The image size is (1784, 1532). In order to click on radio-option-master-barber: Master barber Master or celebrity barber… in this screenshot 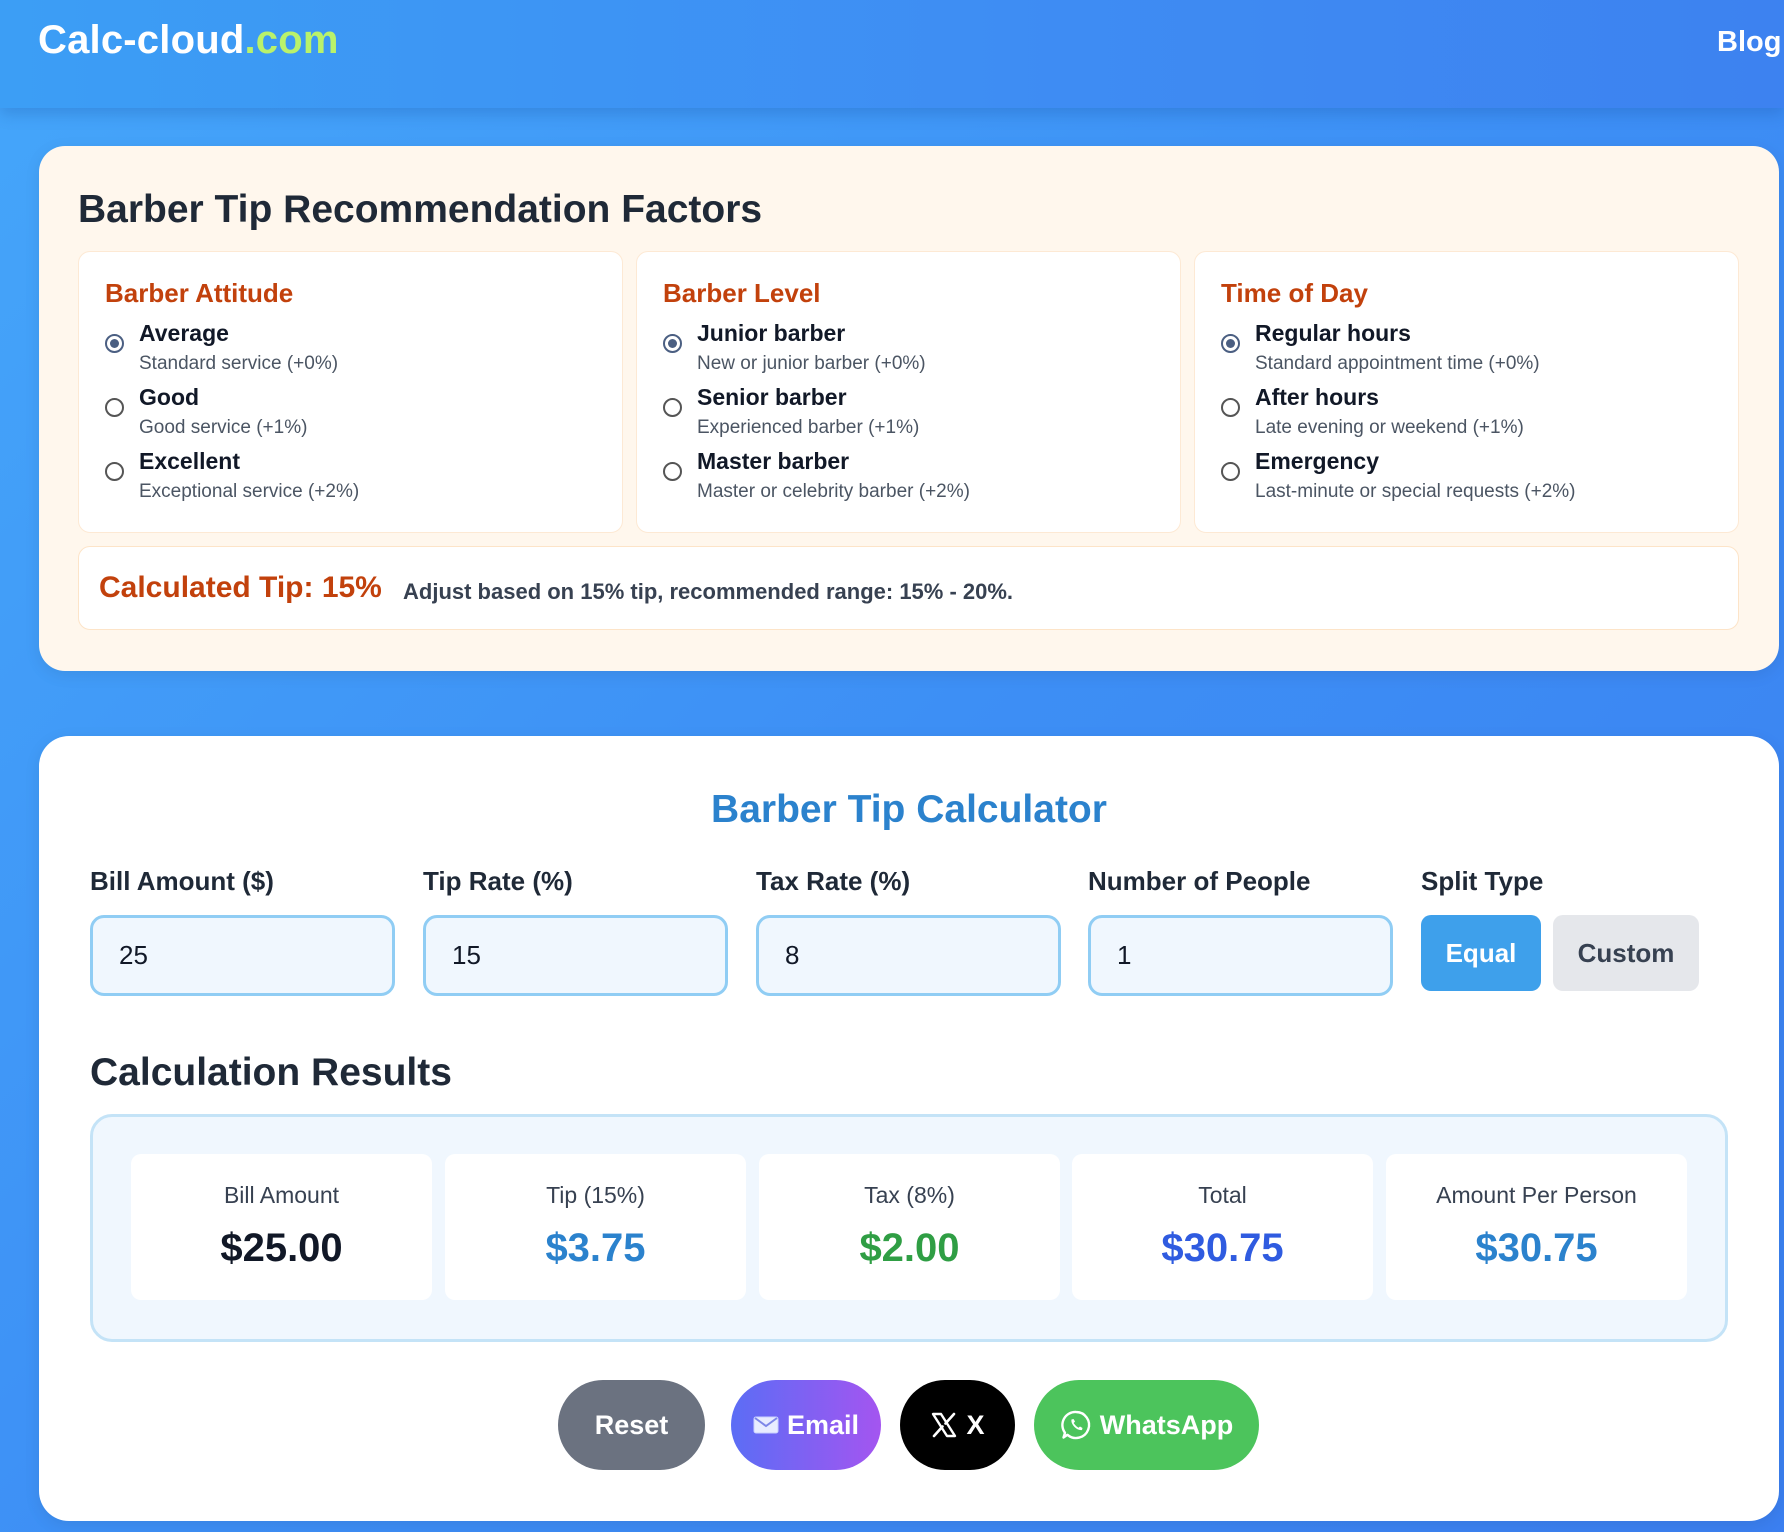, I will do `click(913, 477)`.